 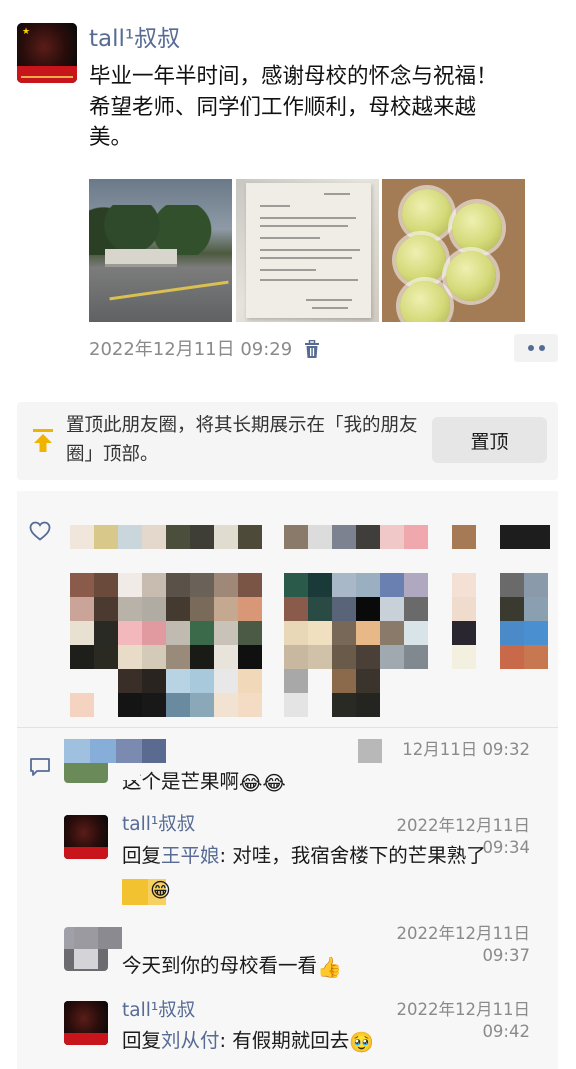 I want to click on comment-icon, so click(x=40, y=767).